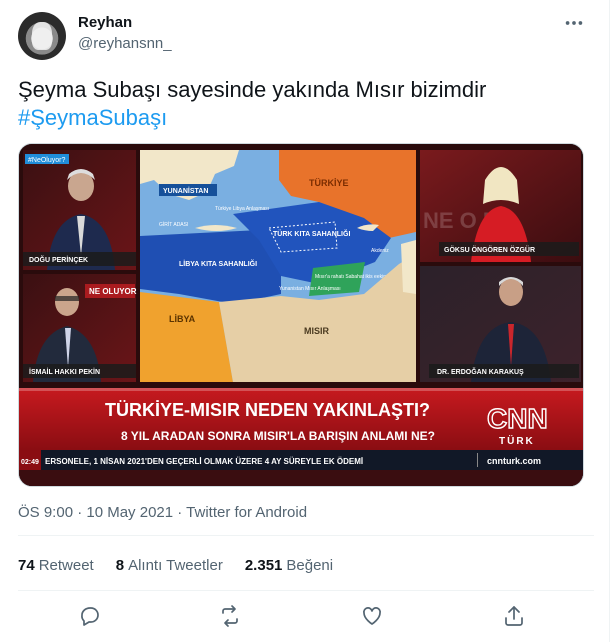 The height and width of the screenshot is (642, 610). I want to click on map-misir: MISIR, so click(317, 331).